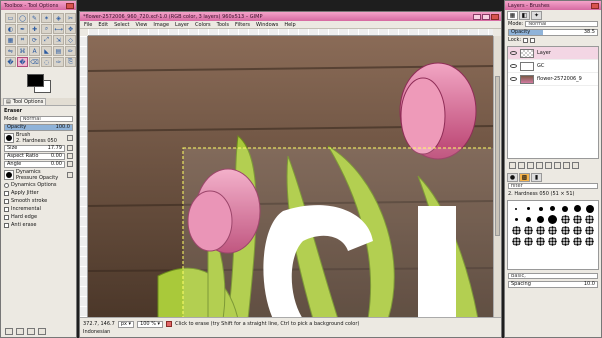  What do you see at coordinates (70, 148) in the screenshot?
I see `size-reset-button` at bounding box center [70, 148].